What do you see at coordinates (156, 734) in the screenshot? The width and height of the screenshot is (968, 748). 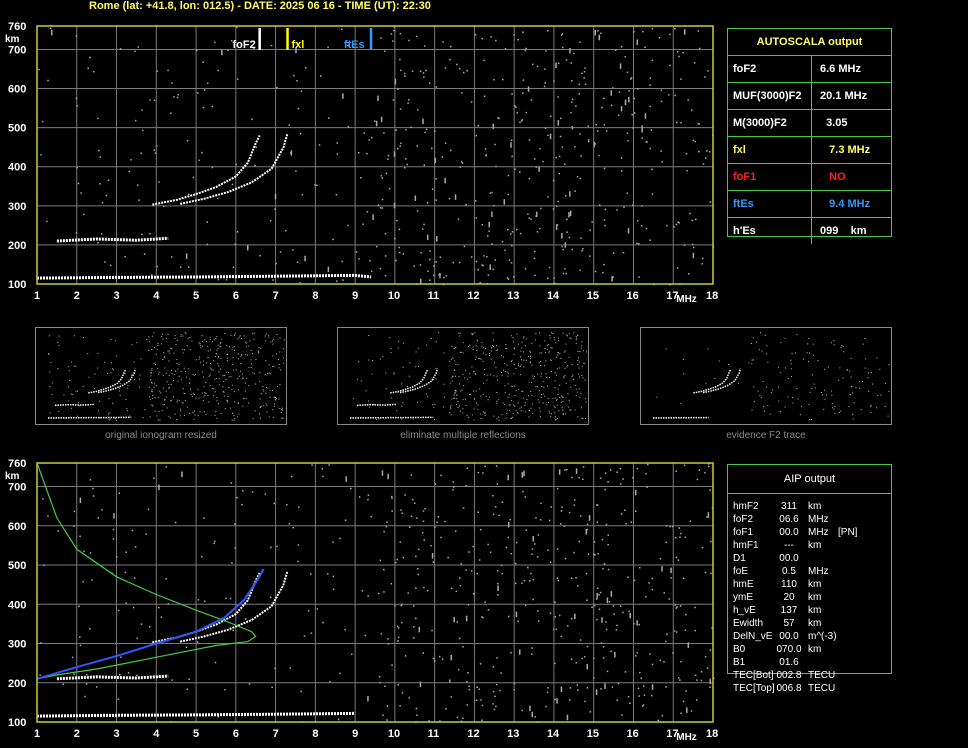 I see `x-tick-label: 4` at bounding box center [156, 734].